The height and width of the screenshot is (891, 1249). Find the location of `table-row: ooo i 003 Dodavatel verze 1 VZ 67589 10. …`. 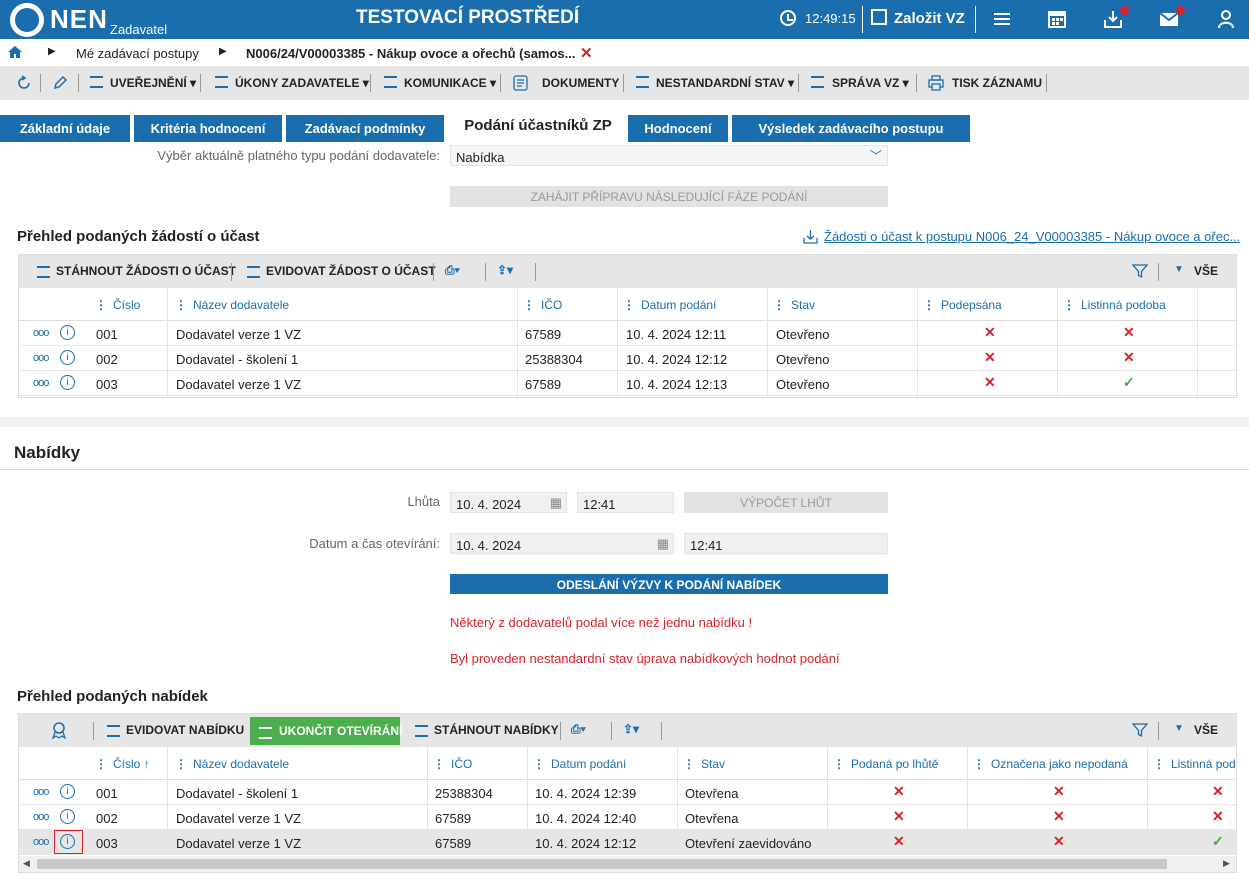

table-row: ooo i 003 Dodavatel verze 1 VZ 67589 10. … is located at coordinates (627, 383).